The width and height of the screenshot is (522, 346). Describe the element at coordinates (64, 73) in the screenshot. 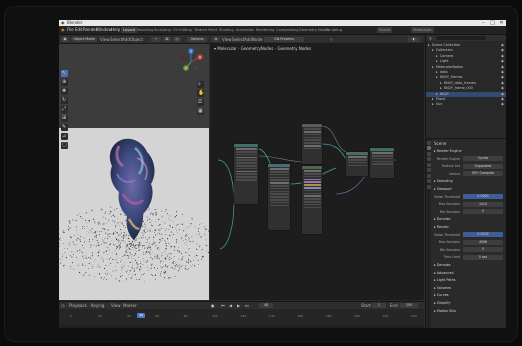

I see `select-tool-icon: ↖` at that location.